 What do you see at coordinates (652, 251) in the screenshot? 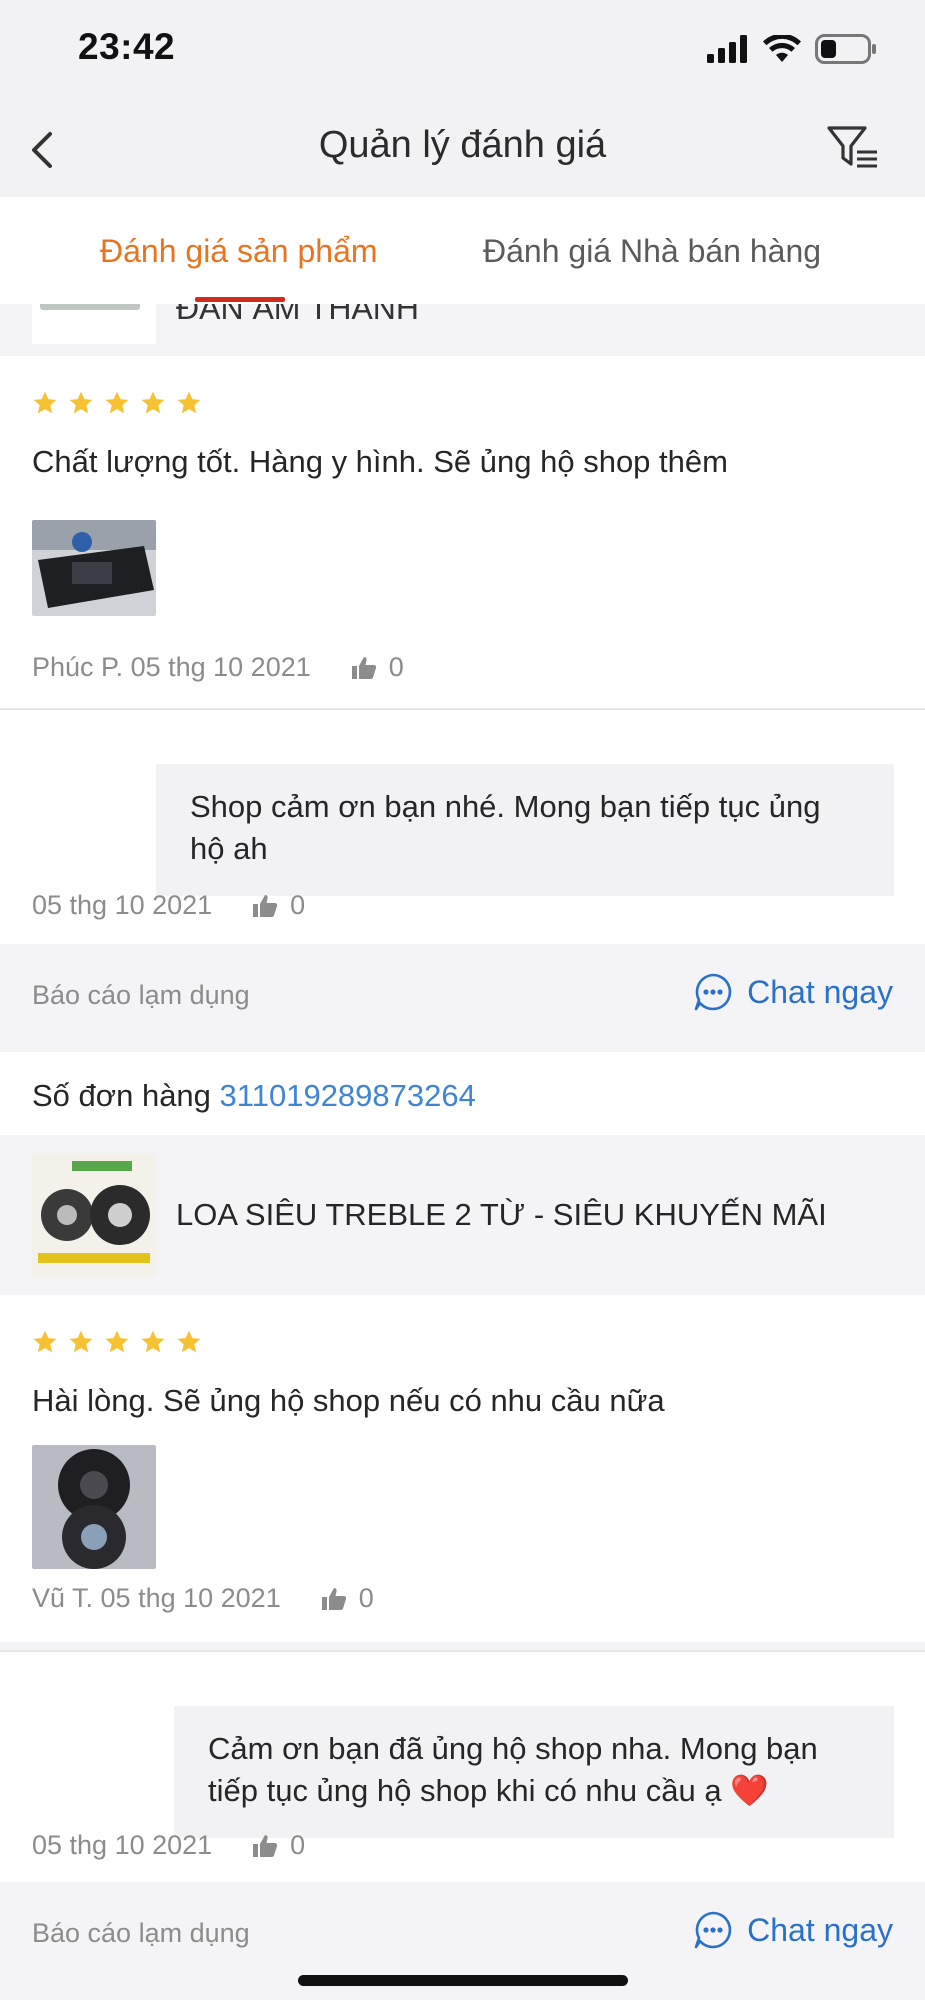
I see `tab-seller-reviews: Đánh giá Nhà bán hàng` at bounding box center [652, 251].